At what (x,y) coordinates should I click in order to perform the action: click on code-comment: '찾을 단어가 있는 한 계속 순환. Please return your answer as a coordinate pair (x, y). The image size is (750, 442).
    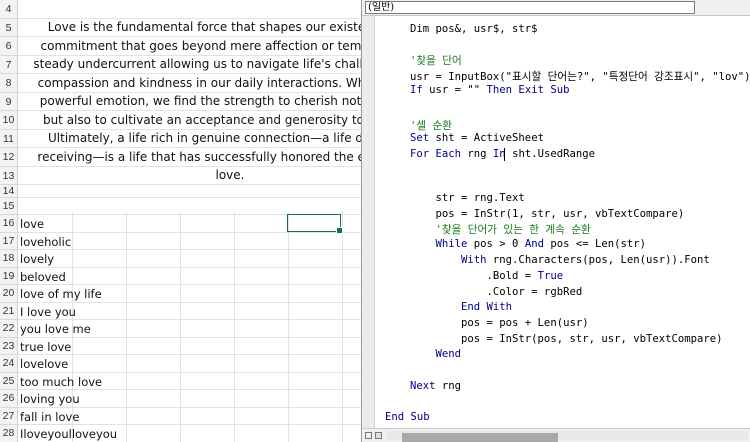
    Looking at the image, I should click on (500, 230).